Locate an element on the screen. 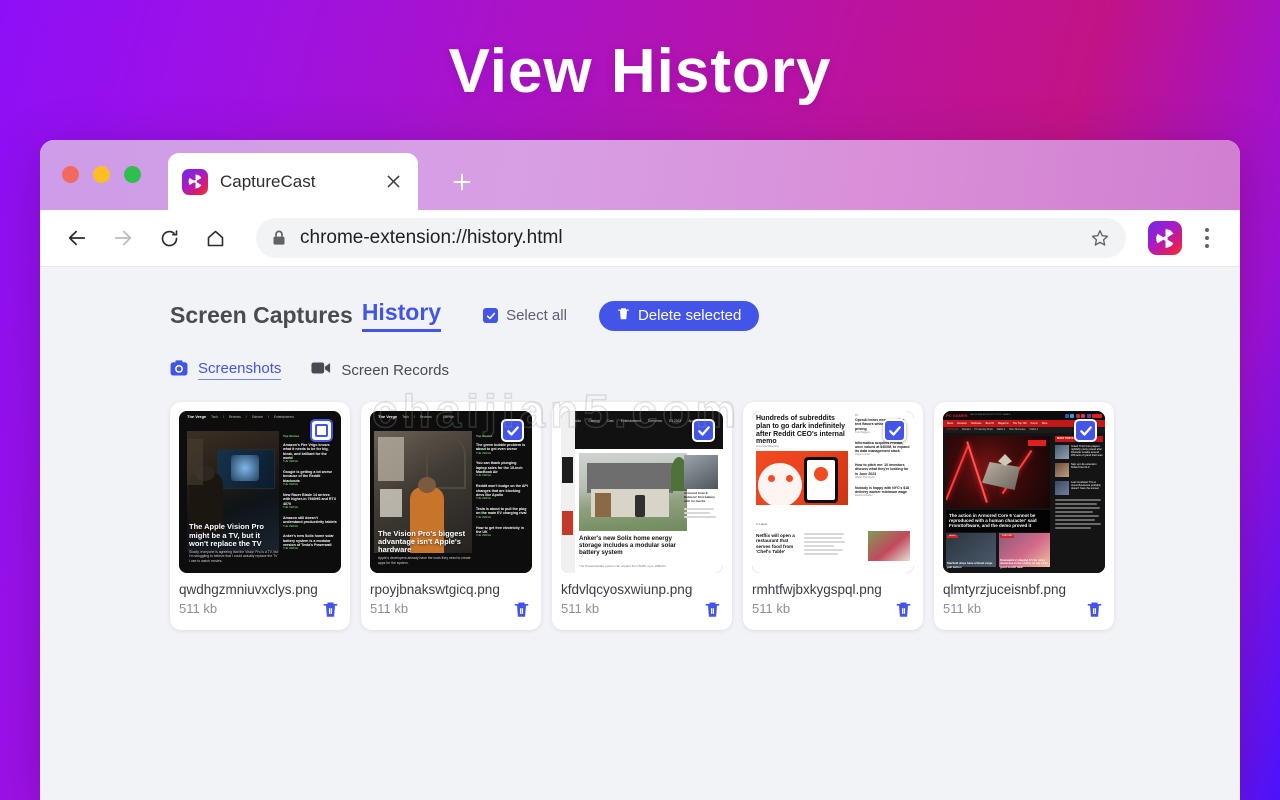  select-all-label: Select all is located at coordinates (536, 315).